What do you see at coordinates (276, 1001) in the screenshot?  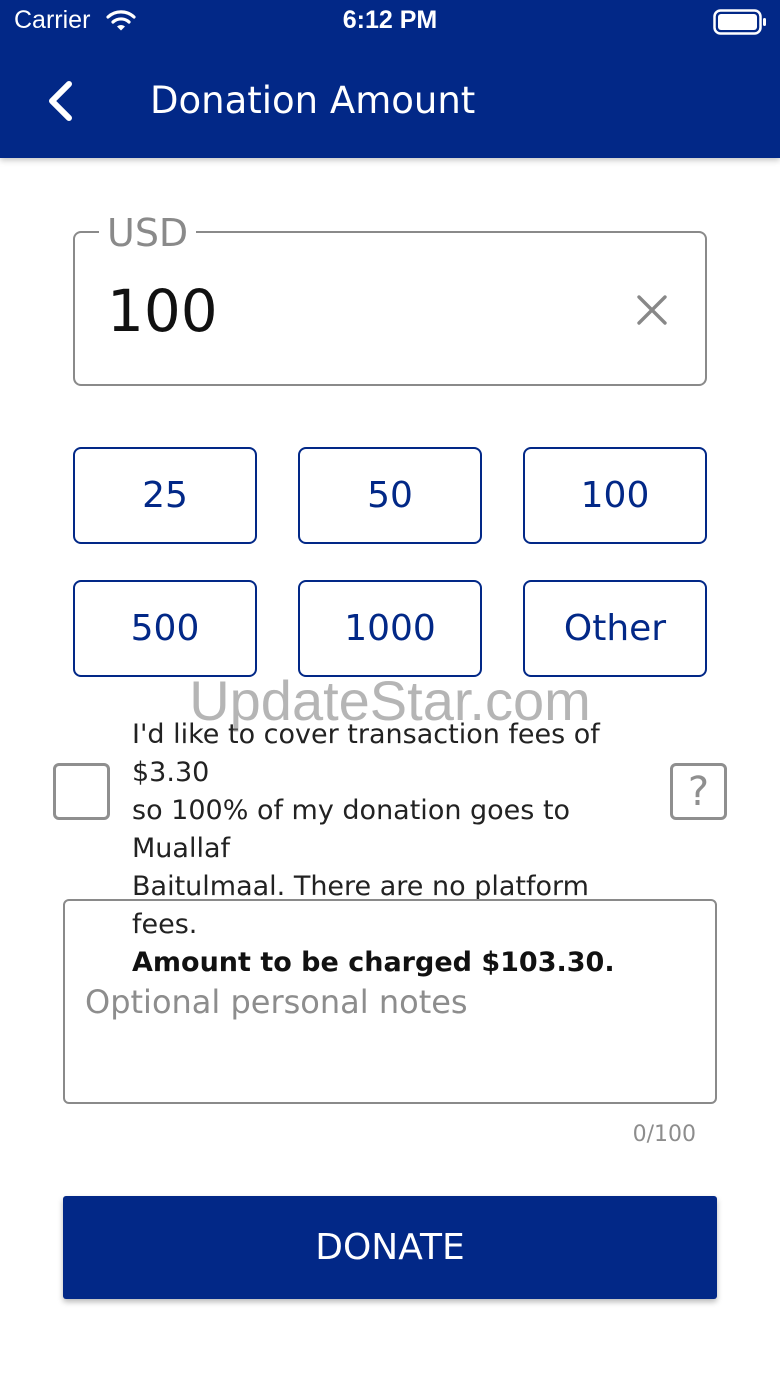 I see `notes-placeholder: Optional personal notes` at bounding box center [276, 1001].